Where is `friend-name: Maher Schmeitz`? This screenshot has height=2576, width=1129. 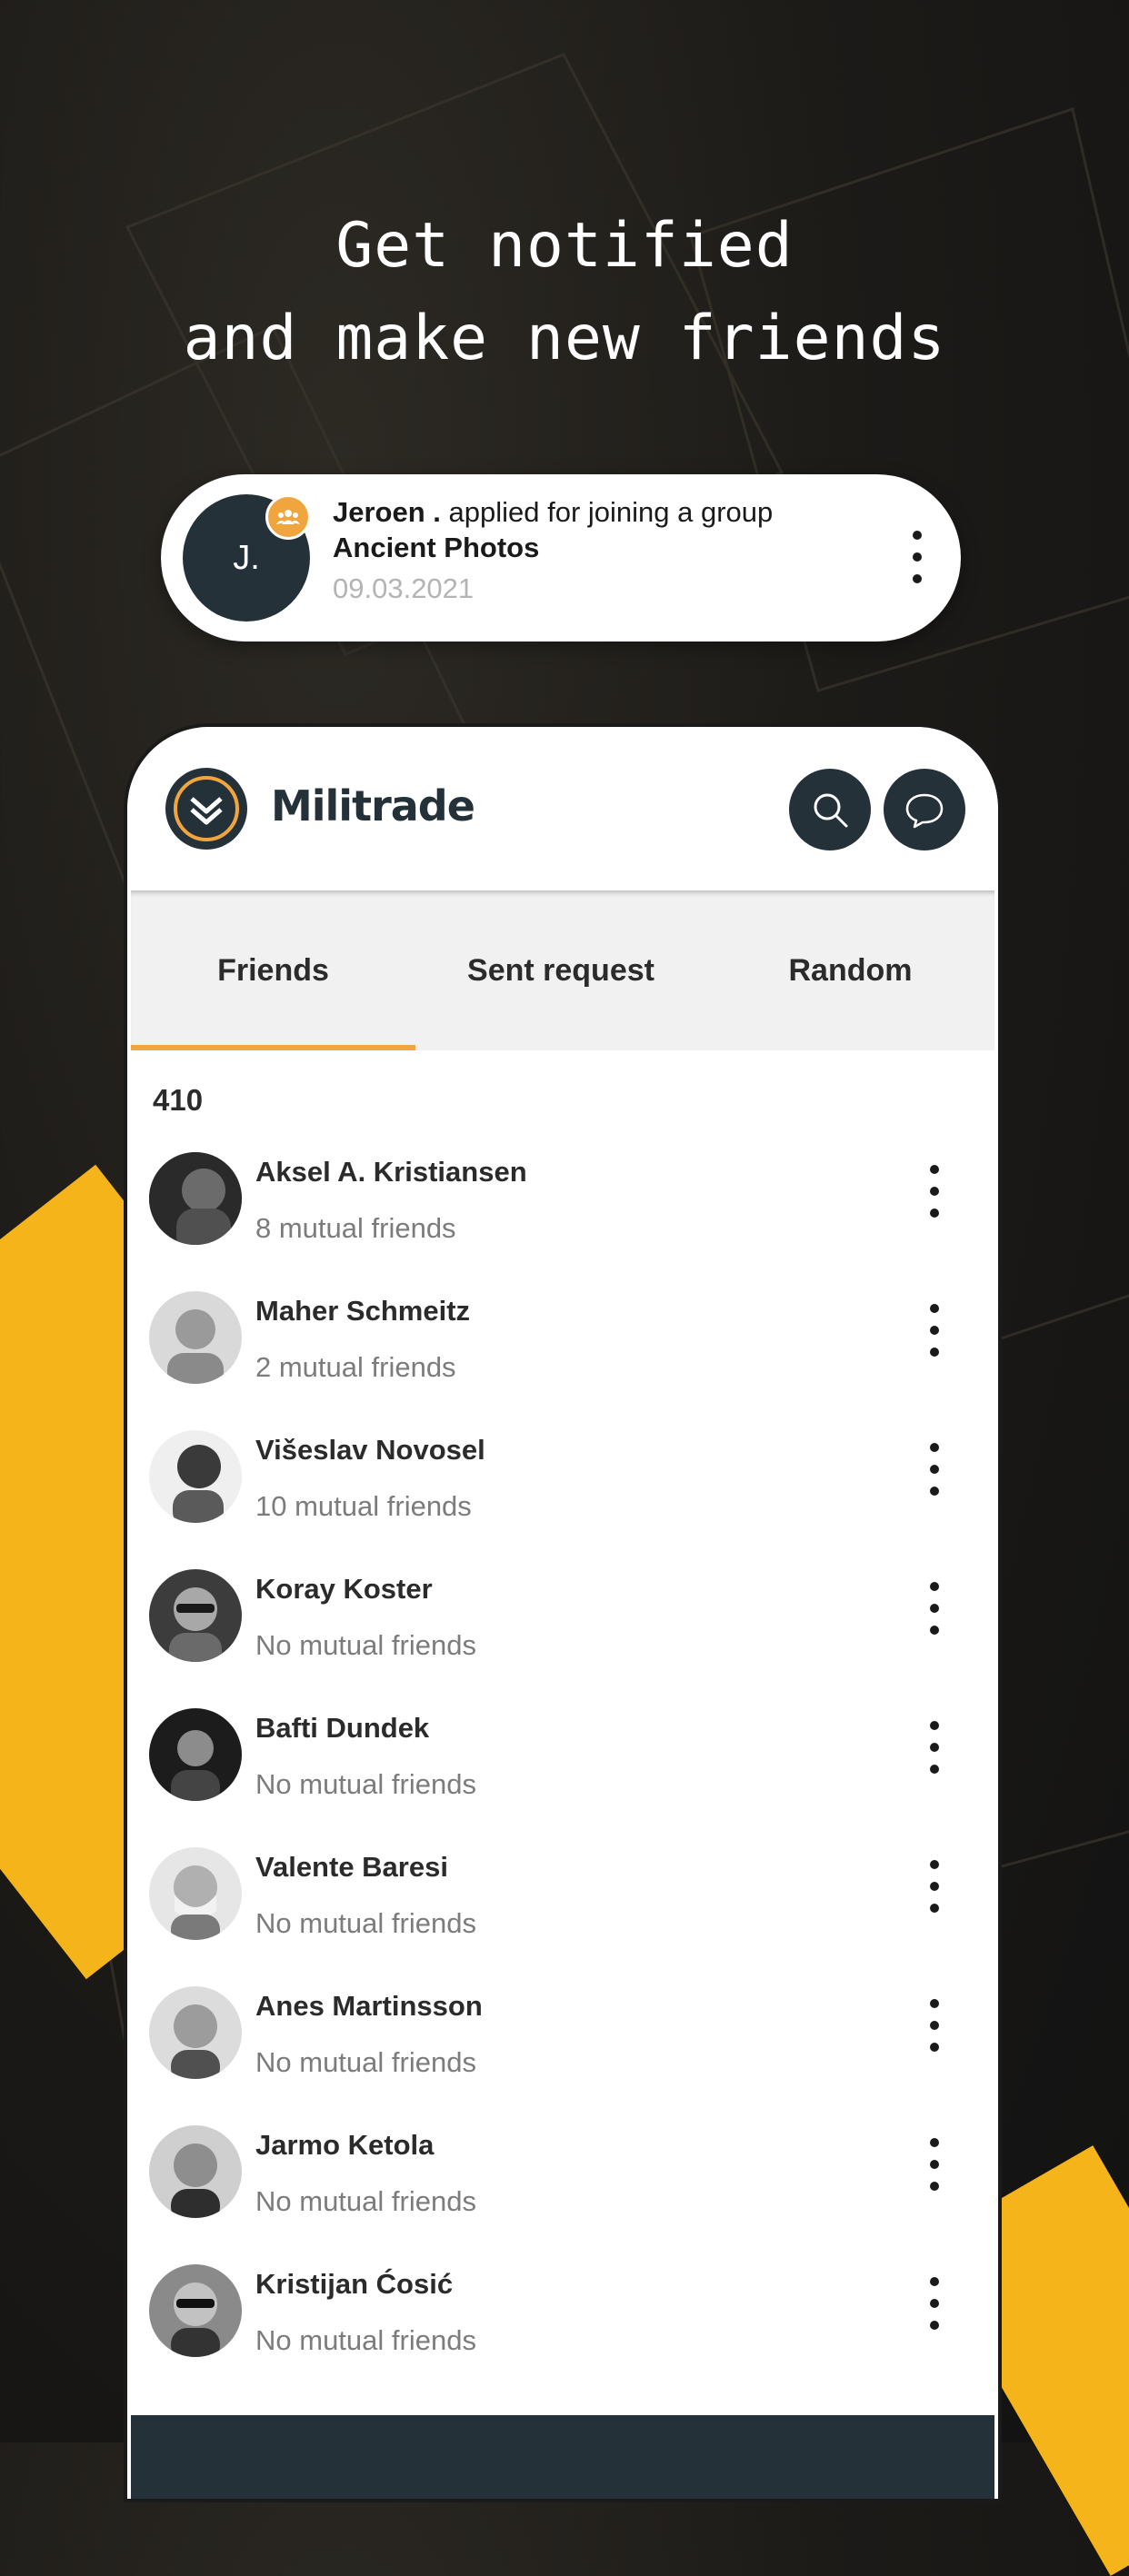 friend-name: Maher Schmeitz is located at coordinates (363, 1311).